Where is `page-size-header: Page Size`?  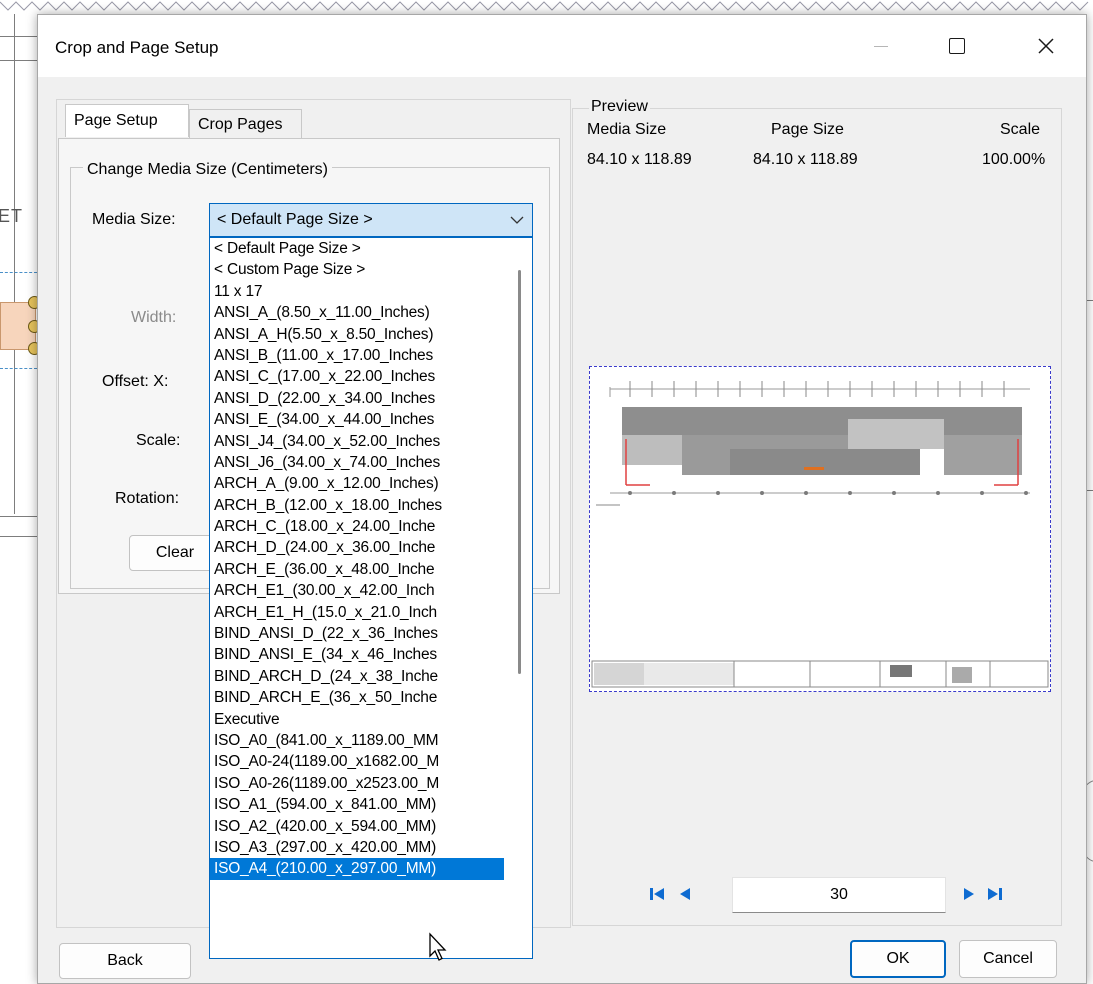 page-size-header: Page Size is located at coordinates (807, 129).